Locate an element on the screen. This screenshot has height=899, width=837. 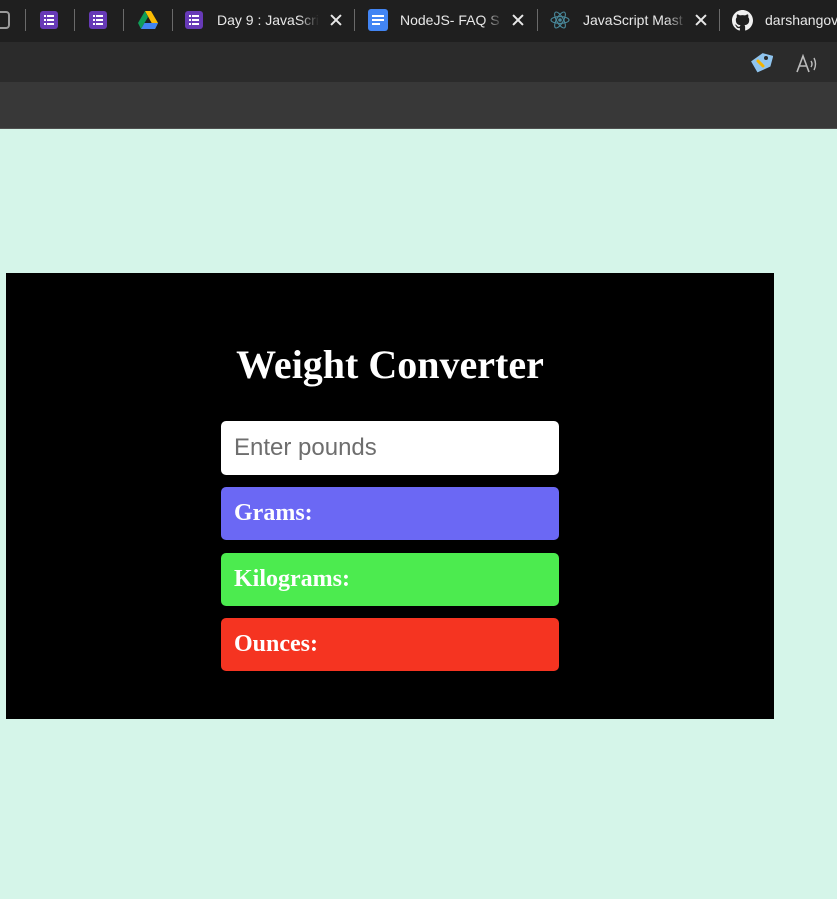
tab-github: darshangov is located at coordinates (784, 20).